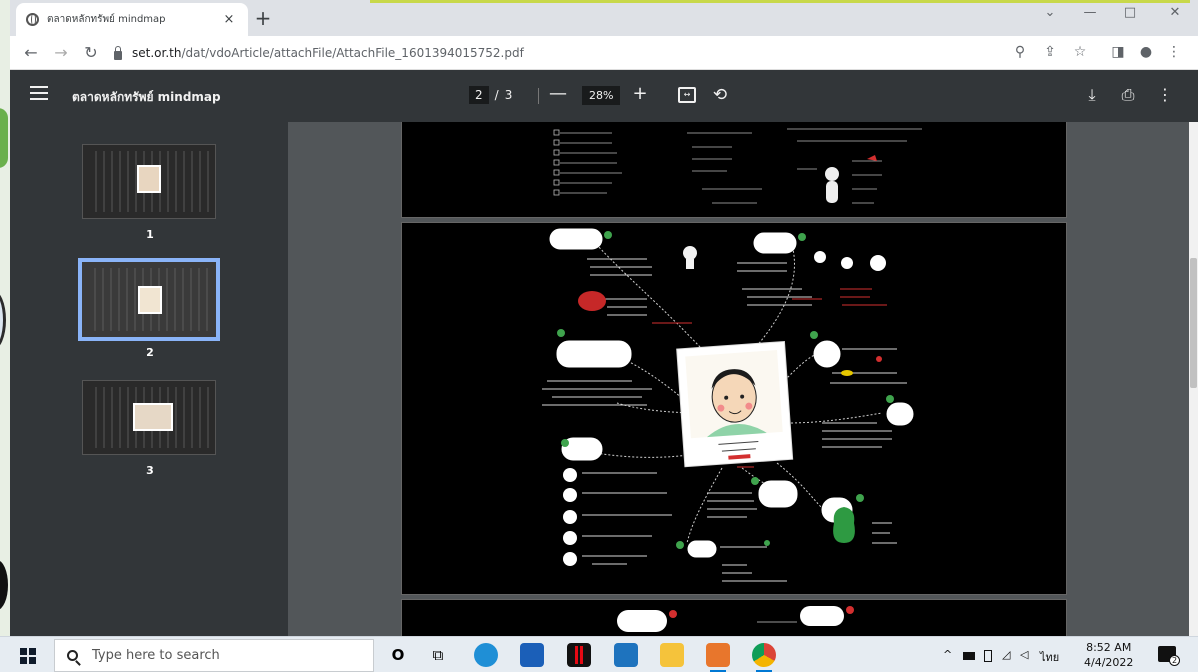 Image resolution: width=1198 pixels, height=672 pixels. I want to click on wallpaper-peek, so click(780, 1).